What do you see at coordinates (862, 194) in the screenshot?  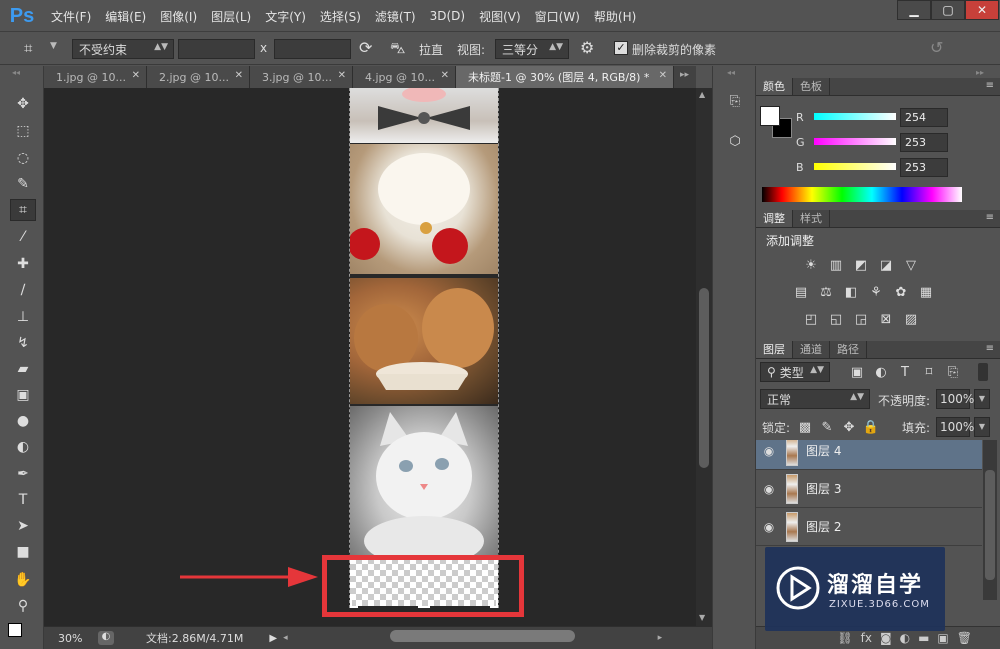 I see `color-spectrum` at bounding box center [862, 194].